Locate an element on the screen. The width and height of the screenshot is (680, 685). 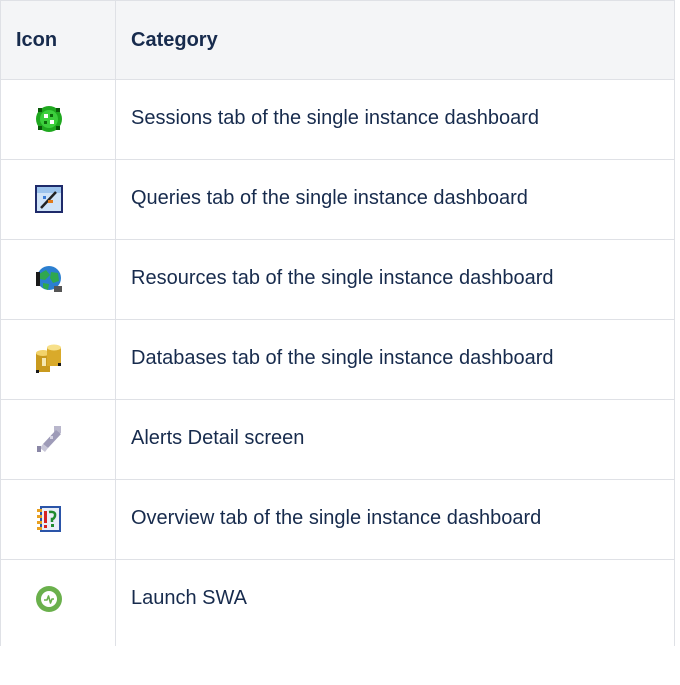
table-header-row: Icon Category is located at coordinates (337, 40).